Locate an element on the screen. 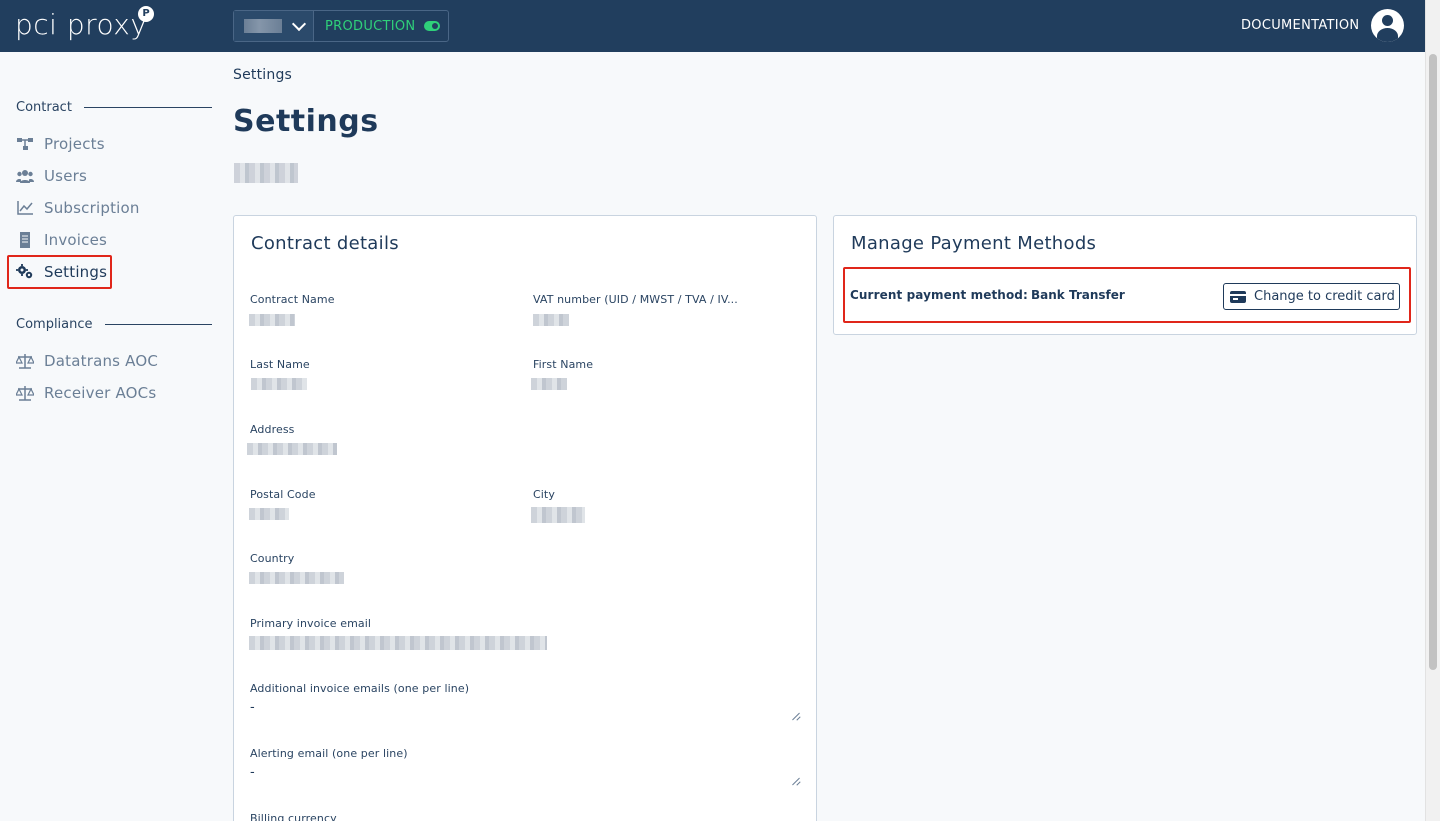 The image size is (1440, 821). additional-emails-textarea: - is located at coordinates (252, 707).